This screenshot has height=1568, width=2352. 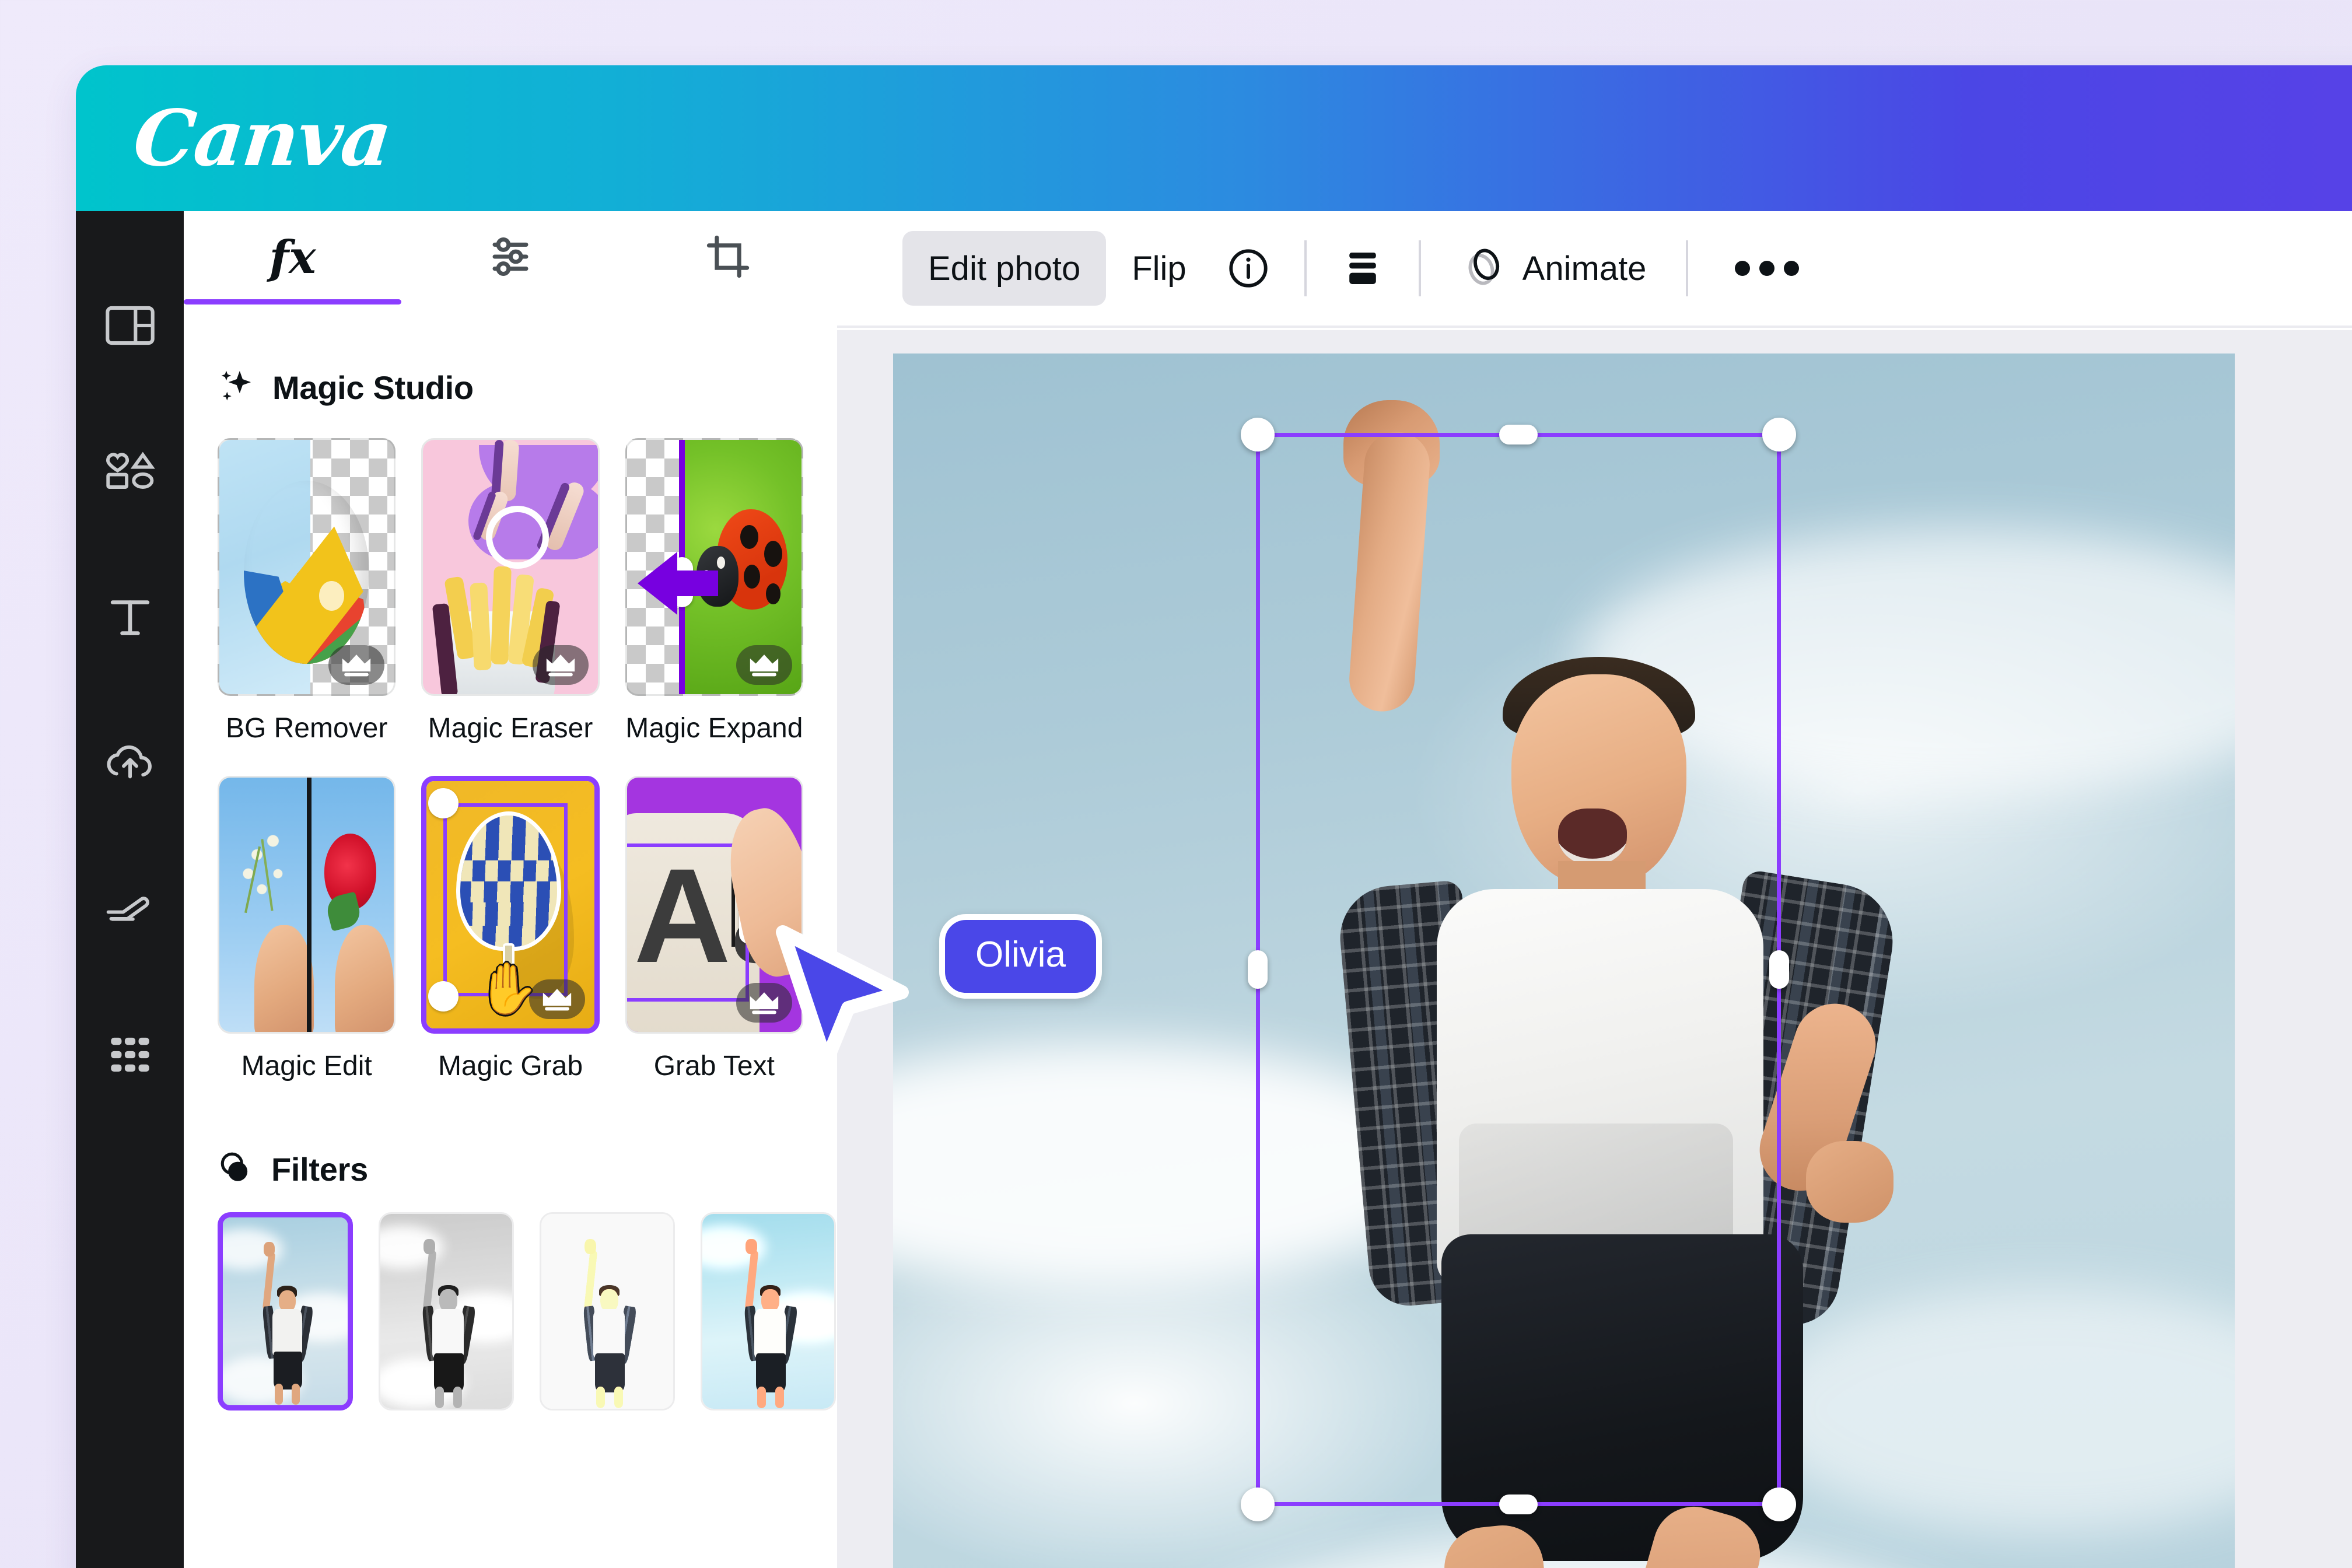 What do you see at coordinates (236, 388) in the screenshot?
I see `sparkle-stars-icon` at bounding box center [236, 388].